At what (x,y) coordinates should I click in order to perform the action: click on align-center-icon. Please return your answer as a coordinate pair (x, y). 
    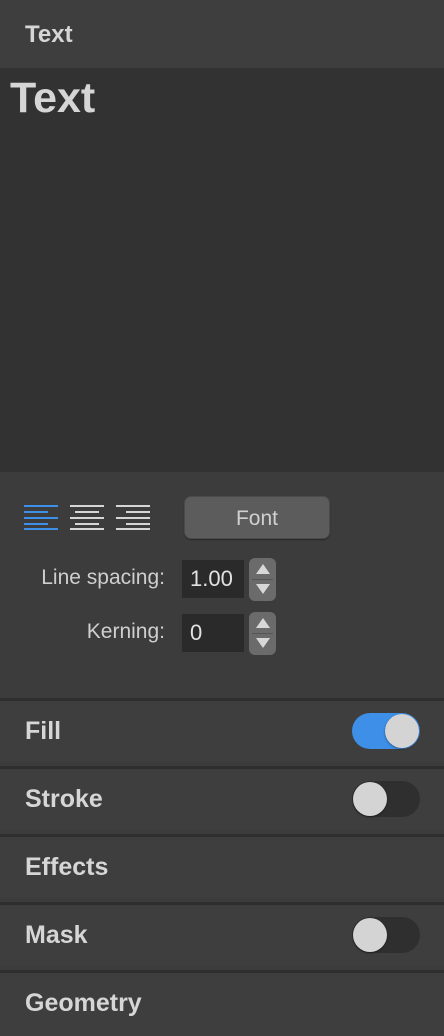
    Looking at the image, I should click on (87, 517).